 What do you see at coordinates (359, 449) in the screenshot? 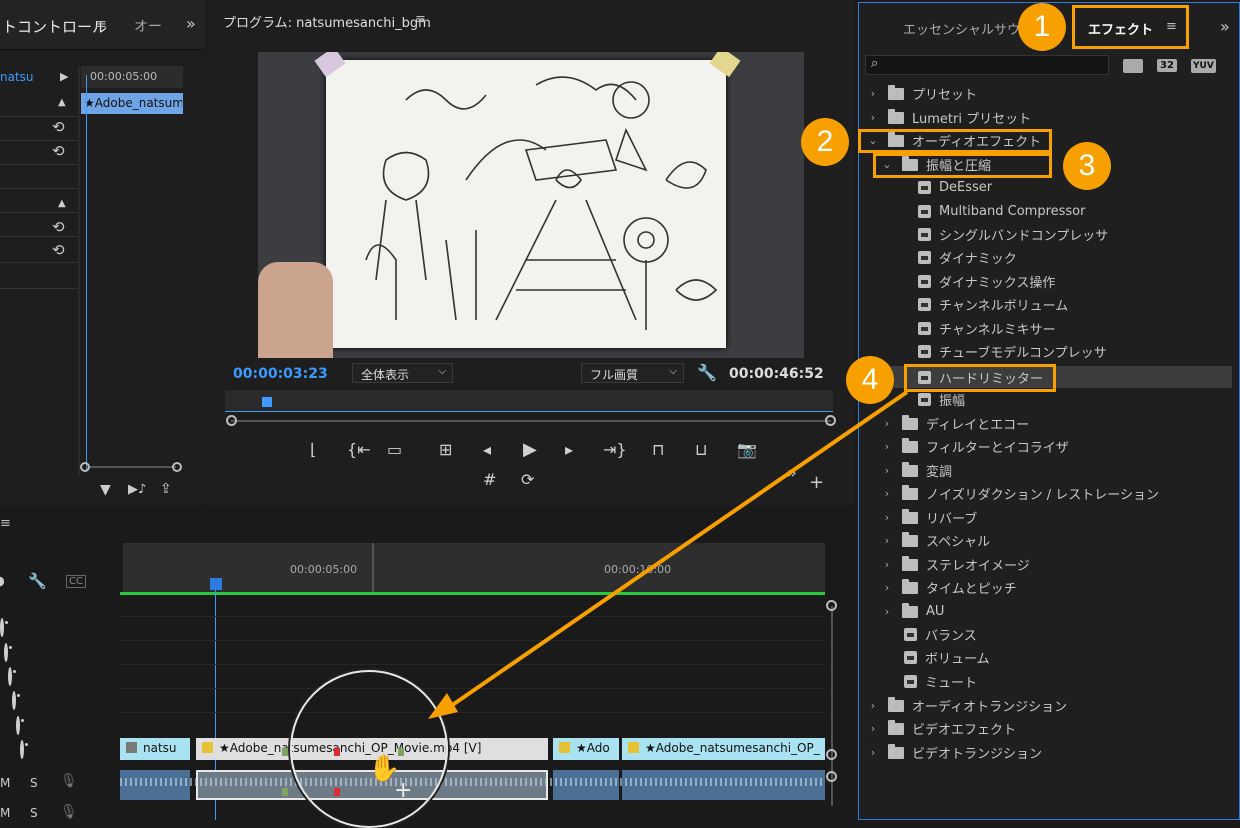
I see `go-to-in-icon: {⇤` at bounding box center [359, 449].